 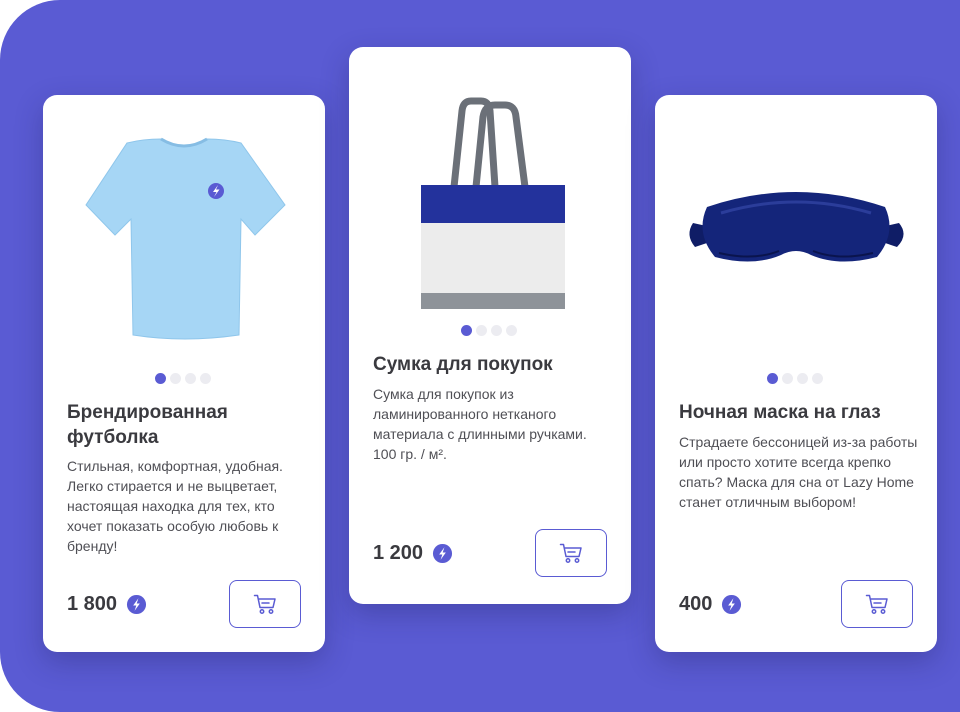 I want to click on product-image-tote-bag, so click(x=490, y=178).